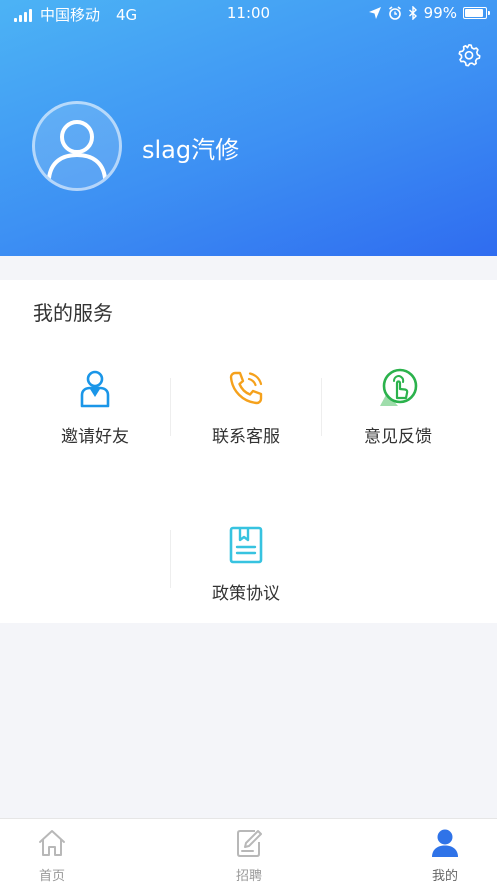 Image resolution: width=497 pixels, height=884 pixels. I want to click on gear-icon, so click(469, 55).